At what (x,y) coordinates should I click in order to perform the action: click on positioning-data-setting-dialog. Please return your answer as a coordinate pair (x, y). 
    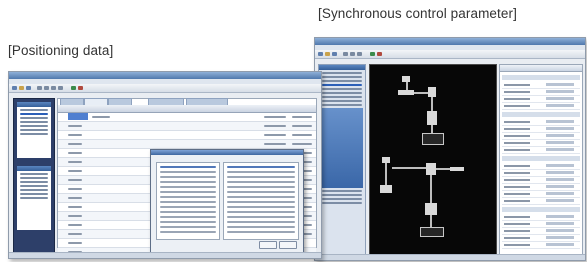
    Looking at the image, I should click on (227, 202).